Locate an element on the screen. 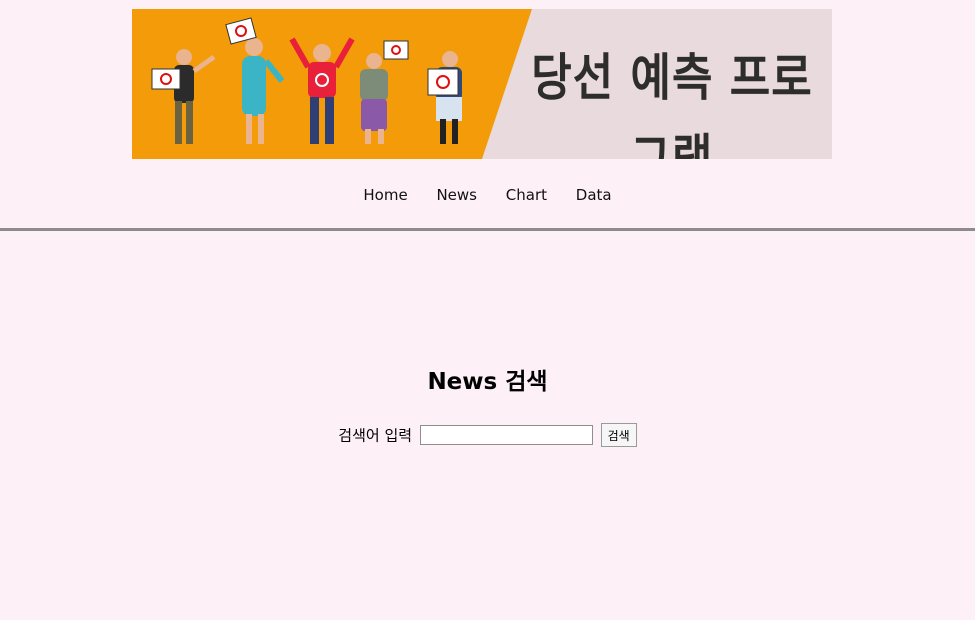 This screenshot has width=975, height=620. nav-news: News is located at coordinates (456, 195).